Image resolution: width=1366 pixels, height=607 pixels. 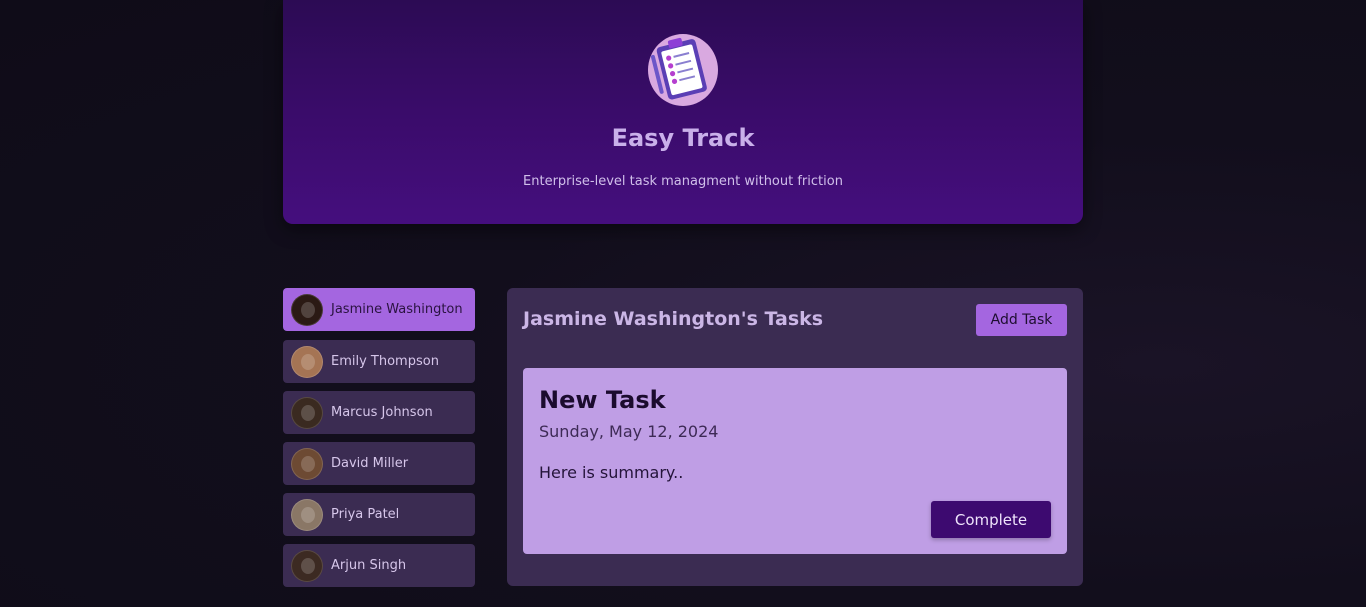 What do you see at coordinates (602, 400) in the screenshot?
I see `task-title: New Task` at bounding box center [602, 400].